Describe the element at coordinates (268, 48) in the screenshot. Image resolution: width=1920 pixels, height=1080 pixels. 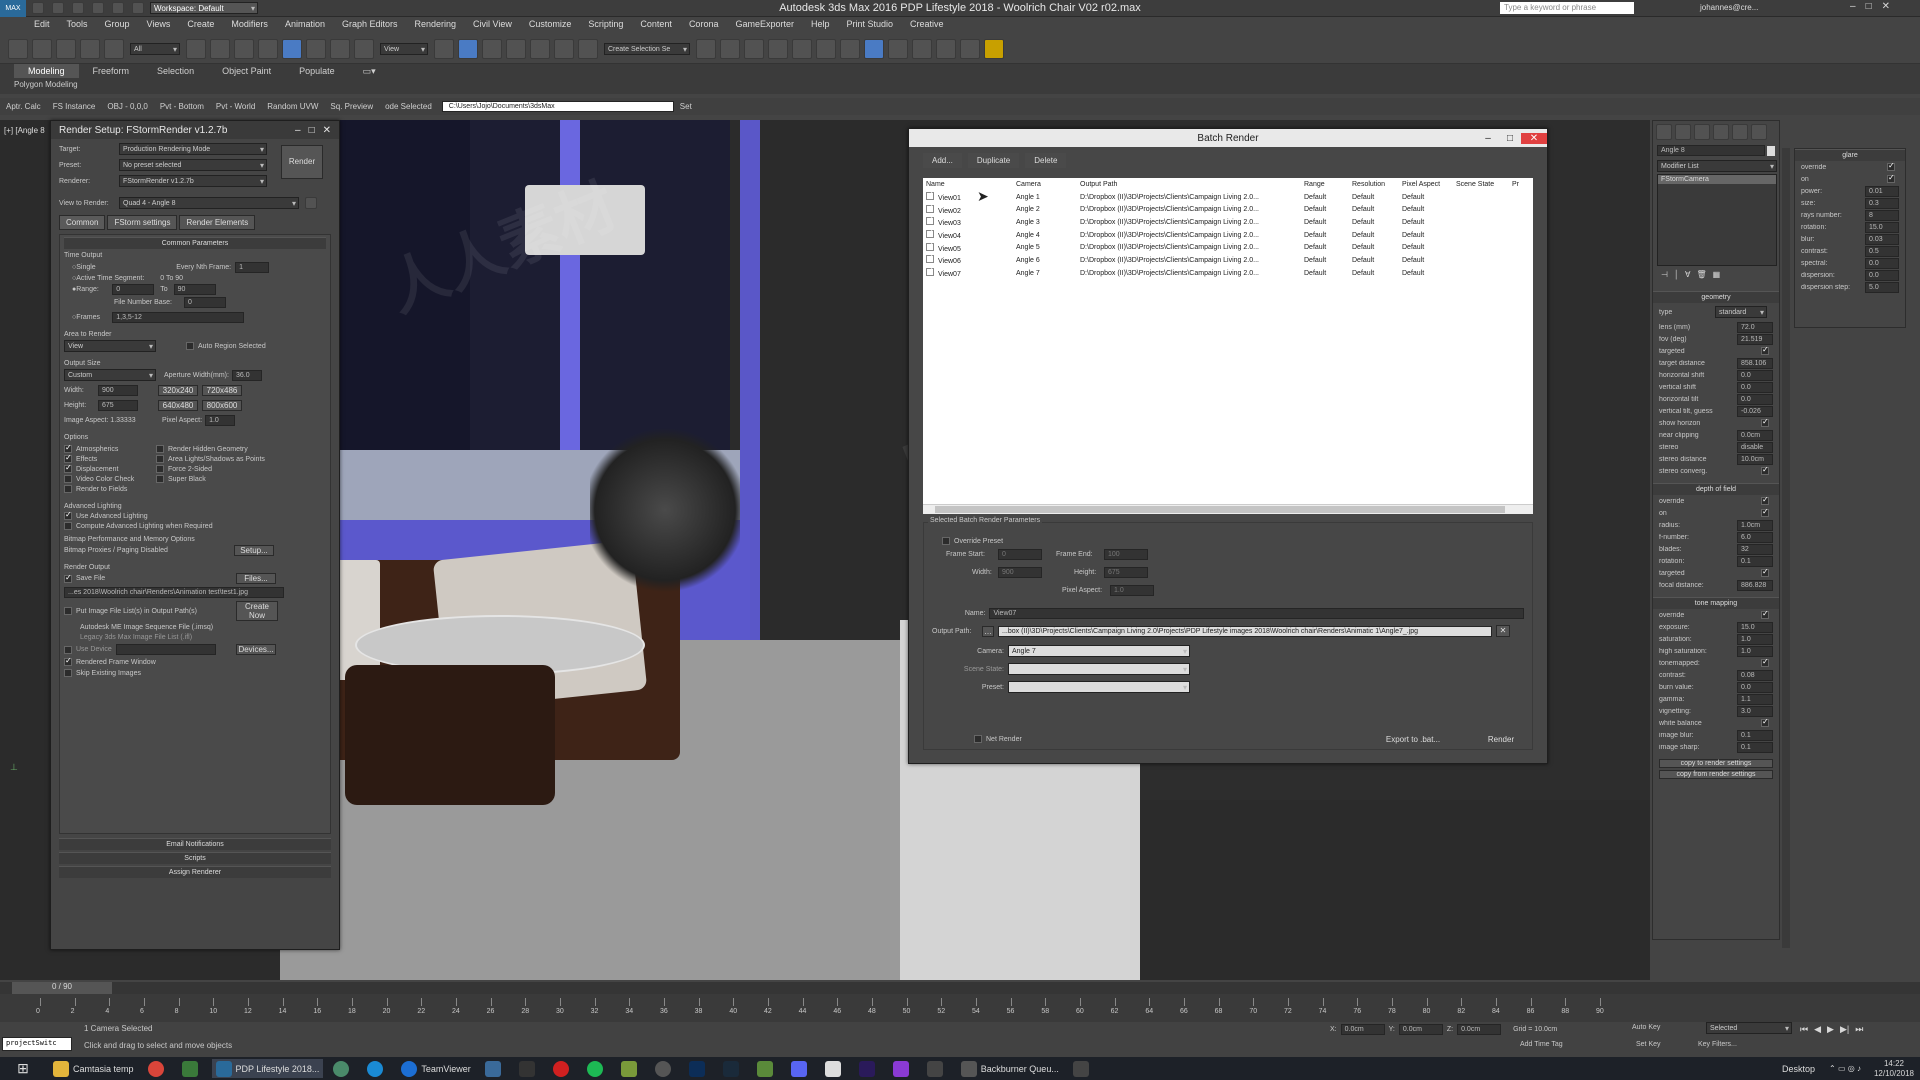
I see `window-crossing-icon` at that location.